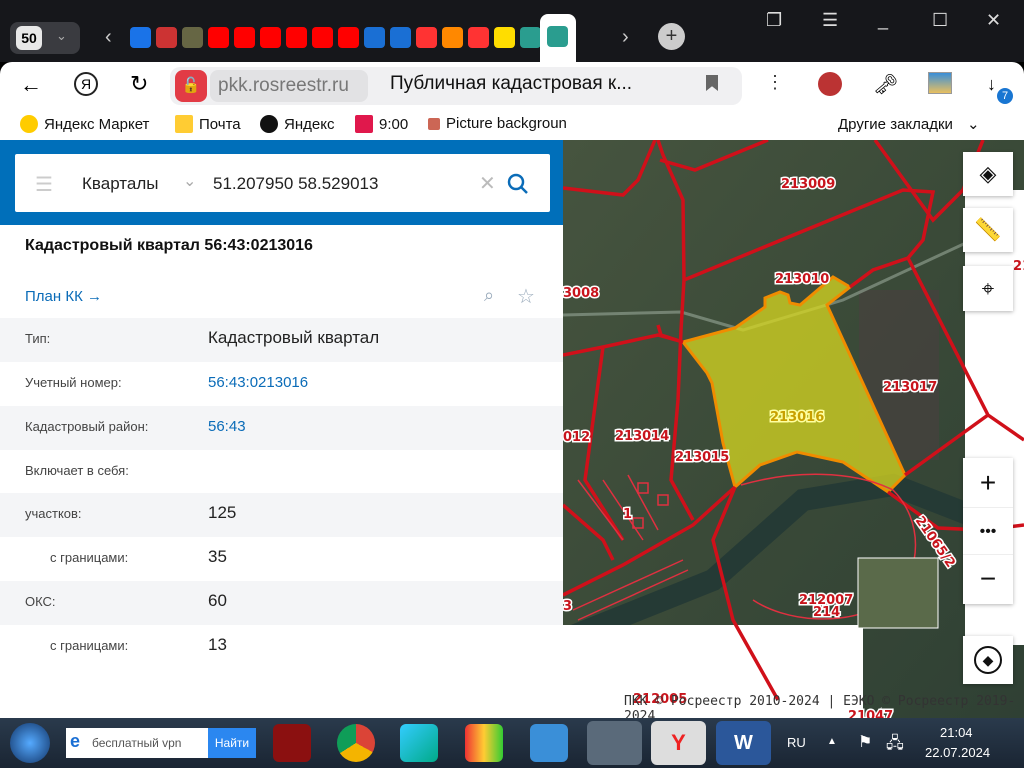 The height and width of the screenshot is (768, 1024). Describe the element at coordinates (189, 181) in the screenshot. I see `chevron-down-icon: ⌄` at that location.